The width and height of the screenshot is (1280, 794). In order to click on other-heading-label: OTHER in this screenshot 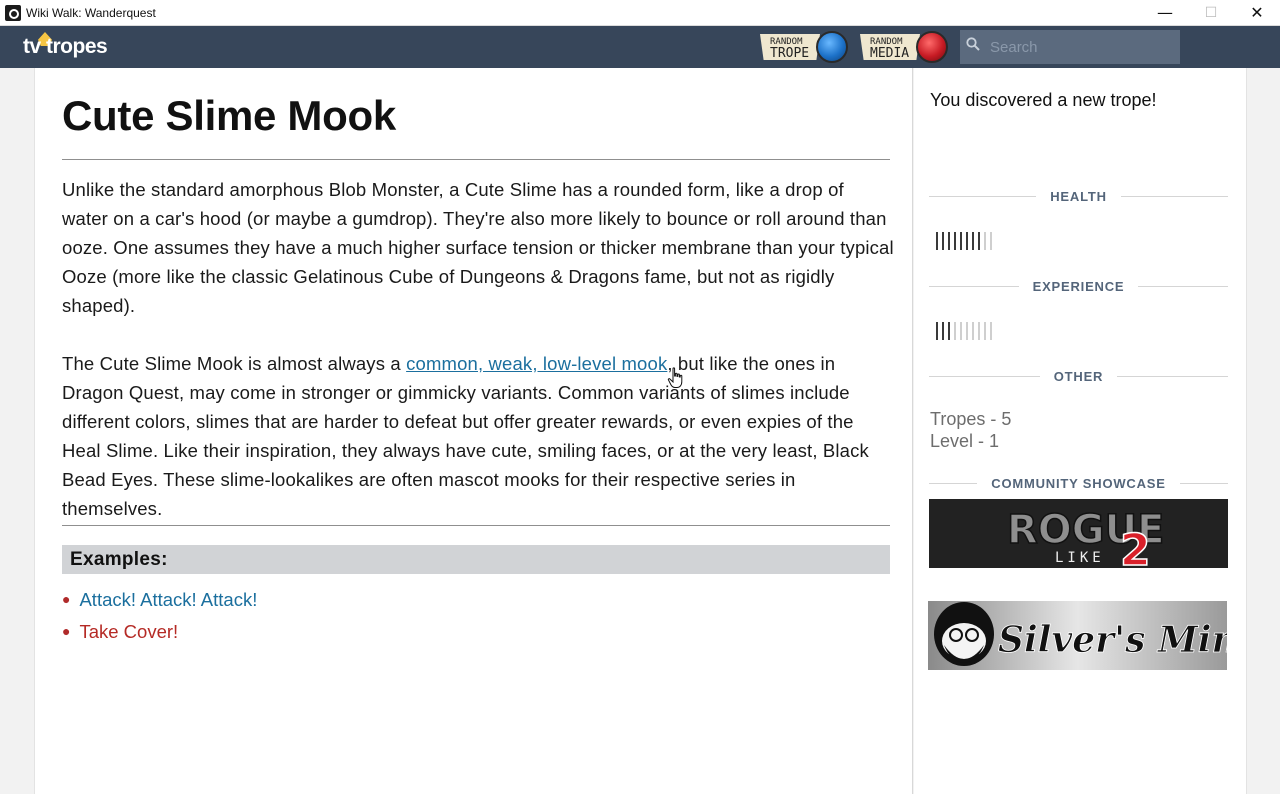, I will do `click(1078, 376)`.